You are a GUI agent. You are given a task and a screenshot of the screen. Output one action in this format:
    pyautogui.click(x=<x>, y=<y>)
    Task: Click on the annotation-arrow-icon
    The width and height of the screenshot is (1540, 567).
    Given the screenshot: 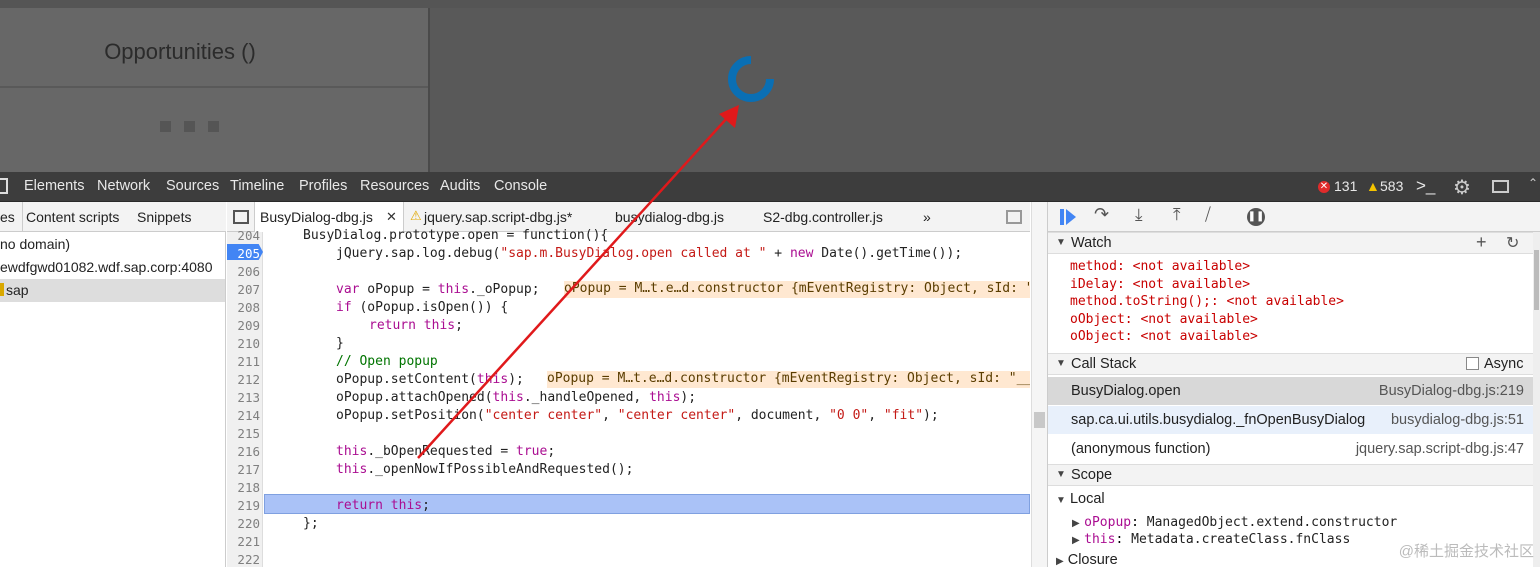 What is the action you would take?
    pyautogui.click(x=578, y=282)
    